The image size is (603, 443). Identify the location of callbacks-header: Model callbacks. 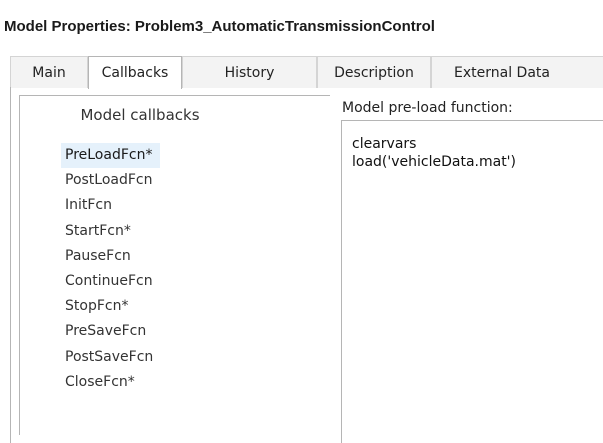
(140, 115).